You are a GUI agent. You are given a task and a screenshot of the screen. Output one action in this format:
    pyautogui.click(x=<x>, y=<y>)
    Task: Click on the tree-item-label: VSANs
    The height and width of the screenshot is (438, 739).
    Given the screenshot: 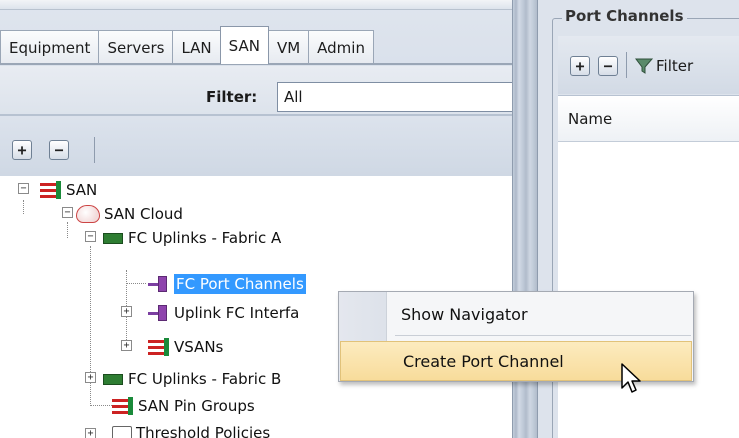 What is the action you would take?
    pyautogui.click(x=199, y=347)
    